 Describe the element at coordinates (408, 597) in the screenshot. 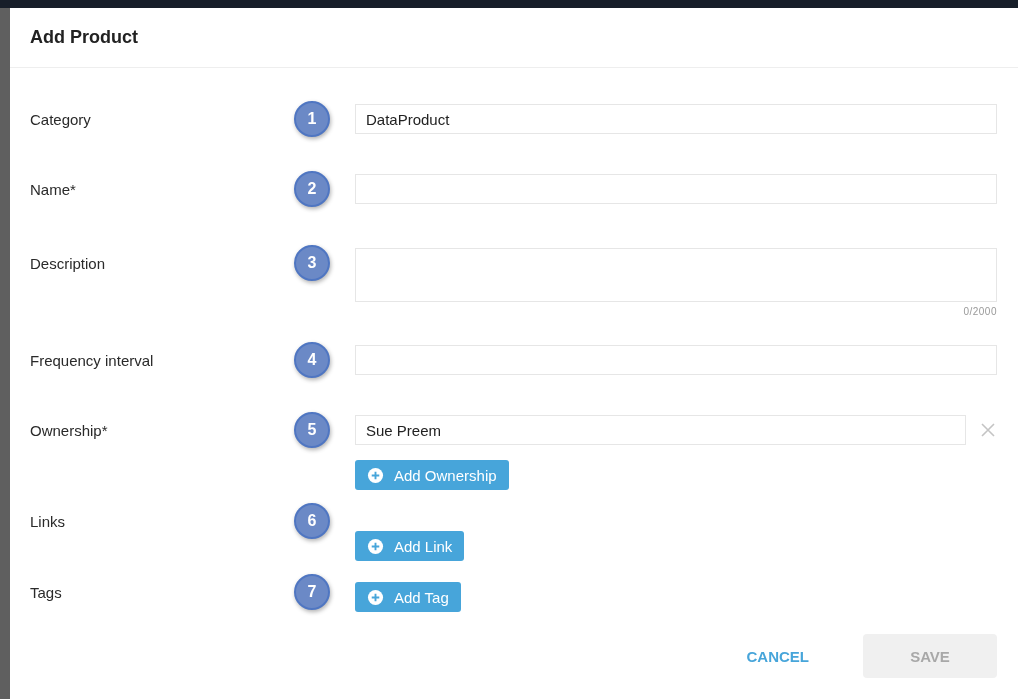

I see `add-button: Add Tag` at that location.